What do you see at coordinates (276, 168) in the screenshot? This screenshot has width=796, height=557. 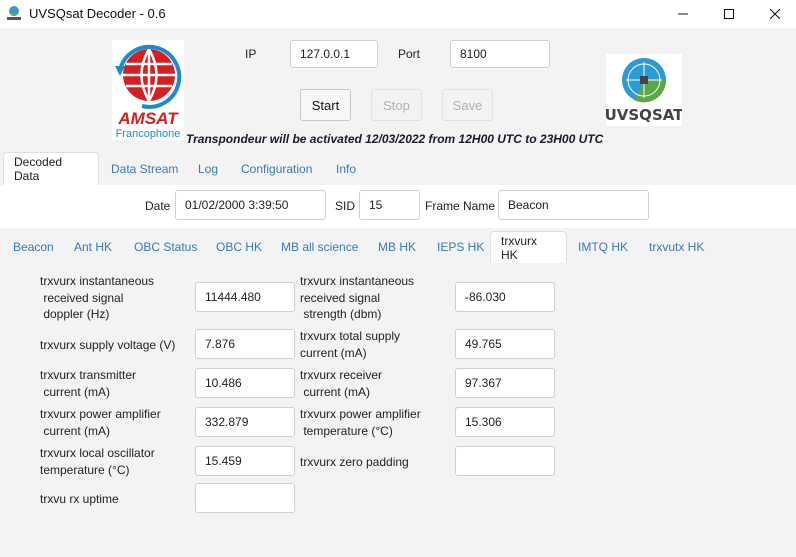 I see `tab-configuration: Configuration` at bounding box center [276, 168].